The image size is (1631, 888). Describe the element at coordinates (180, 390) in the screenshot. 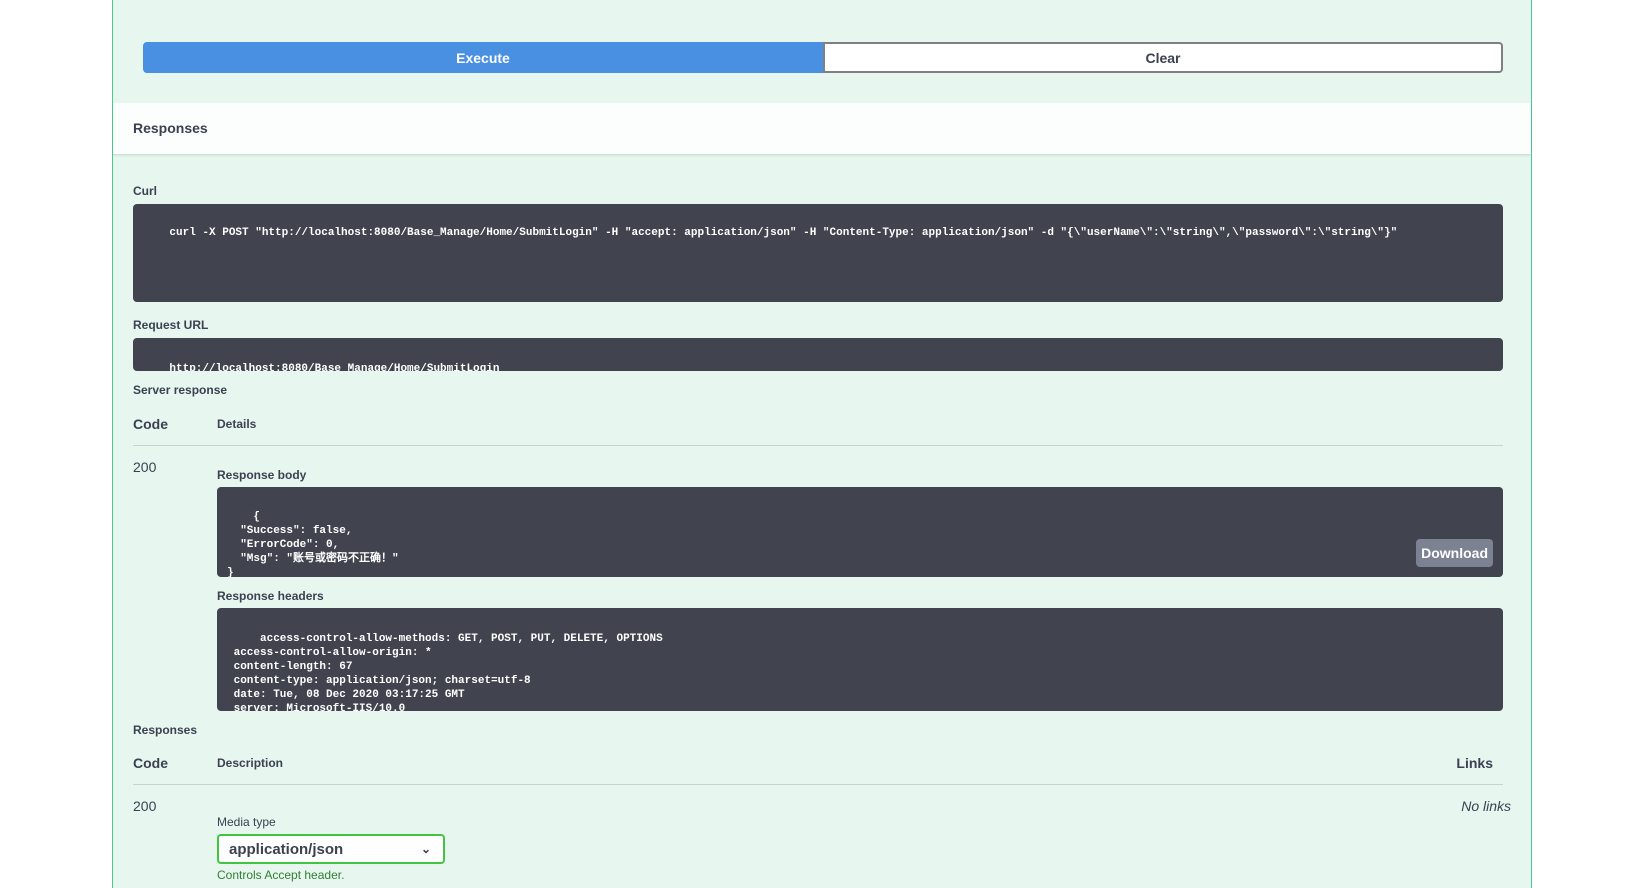

I see `server-response-label: Server response` at that location.